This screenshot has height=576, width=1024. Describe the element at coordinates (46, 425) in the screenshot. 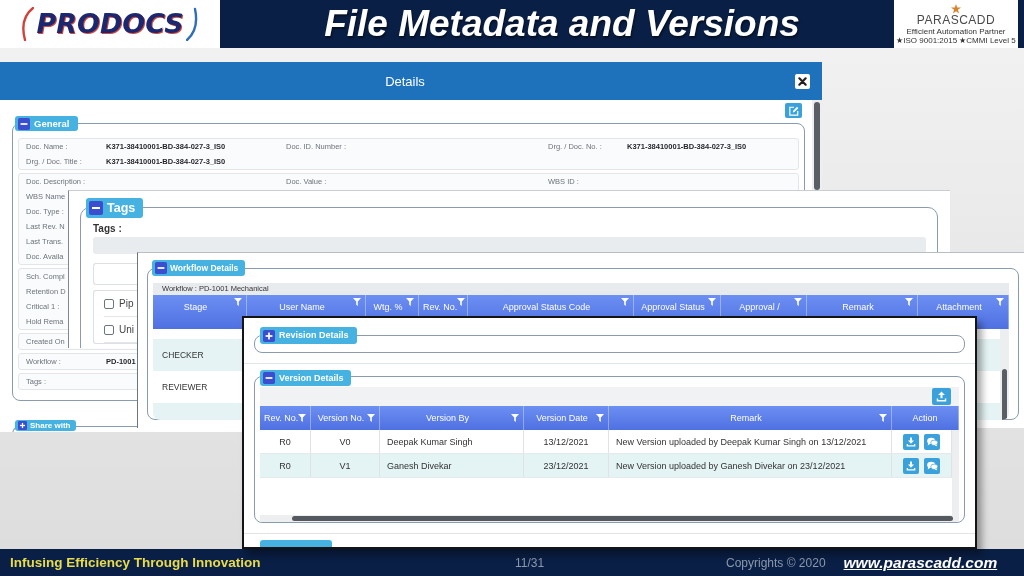

I see `section-toggle: Share with` at that location.